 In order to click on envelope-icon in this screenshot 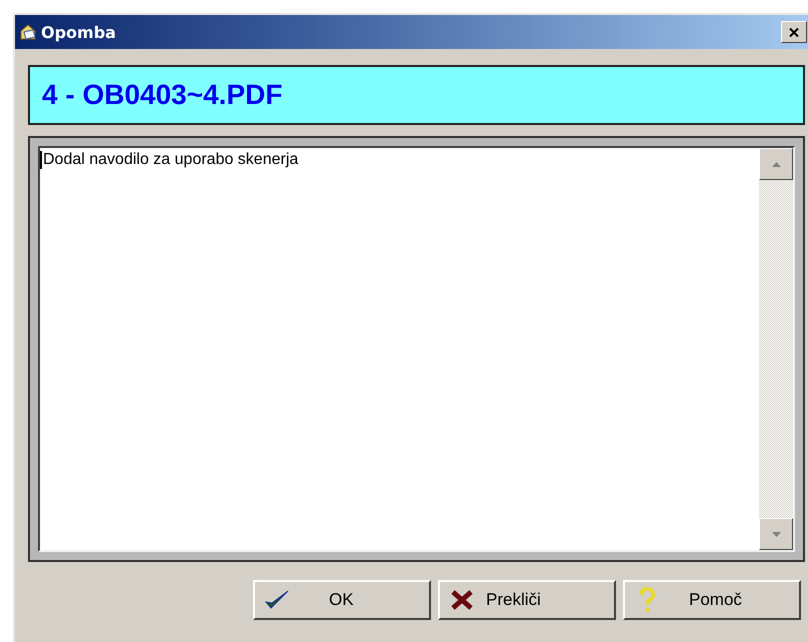, I will do `click(28, 32)`.